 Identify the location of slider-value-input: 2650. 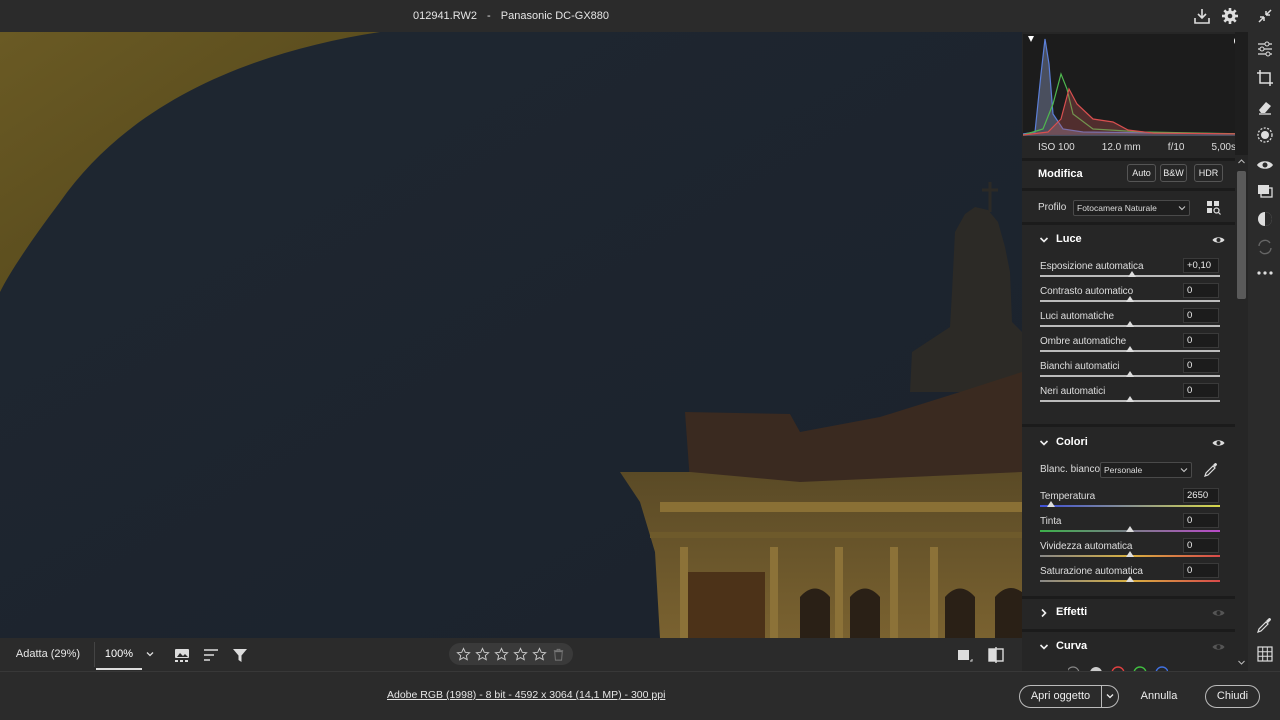
(1201, 495).